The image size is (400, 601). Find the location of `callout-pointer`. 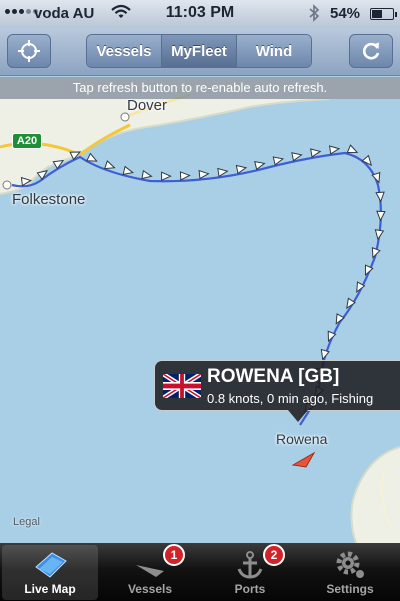

callout-pointer is located at coordinates (298, 416).